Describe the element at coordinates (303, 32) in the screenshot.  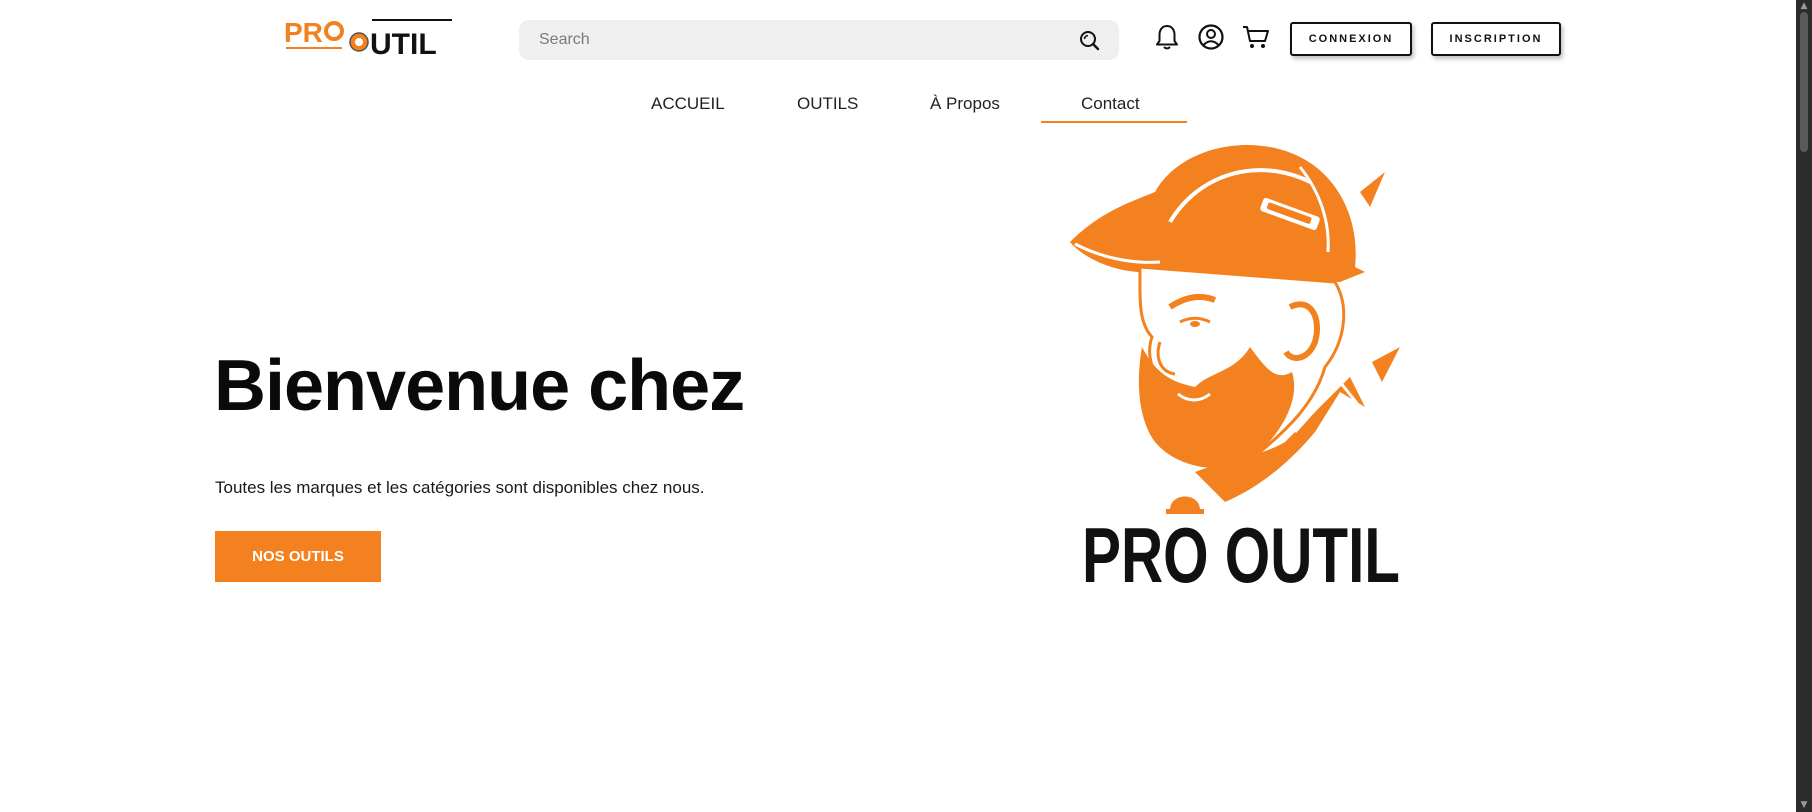
I see `svg-text: PR` at that location.